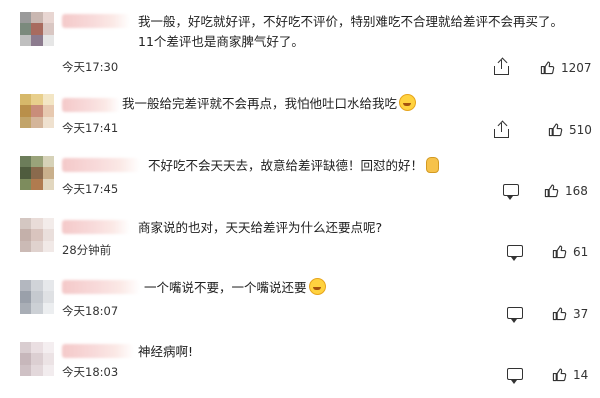  Describe the element at coordinates (300, 369) in the screenshot. I see `comment-item: 神经病啊! 今天18:03 14` at that location.